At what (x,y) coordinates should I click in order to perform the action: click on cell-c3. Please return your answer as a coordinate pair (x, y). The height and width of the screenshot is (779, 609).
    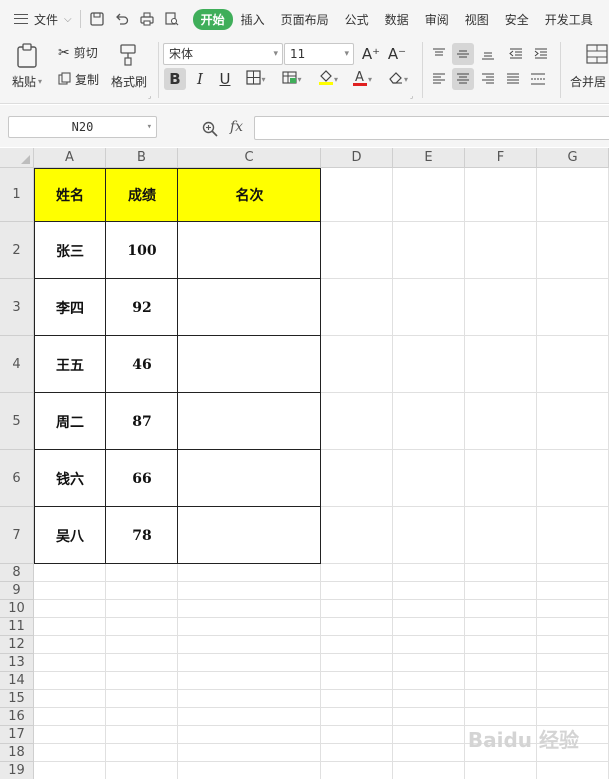
    Looking at the image, I should click on (249, 307).